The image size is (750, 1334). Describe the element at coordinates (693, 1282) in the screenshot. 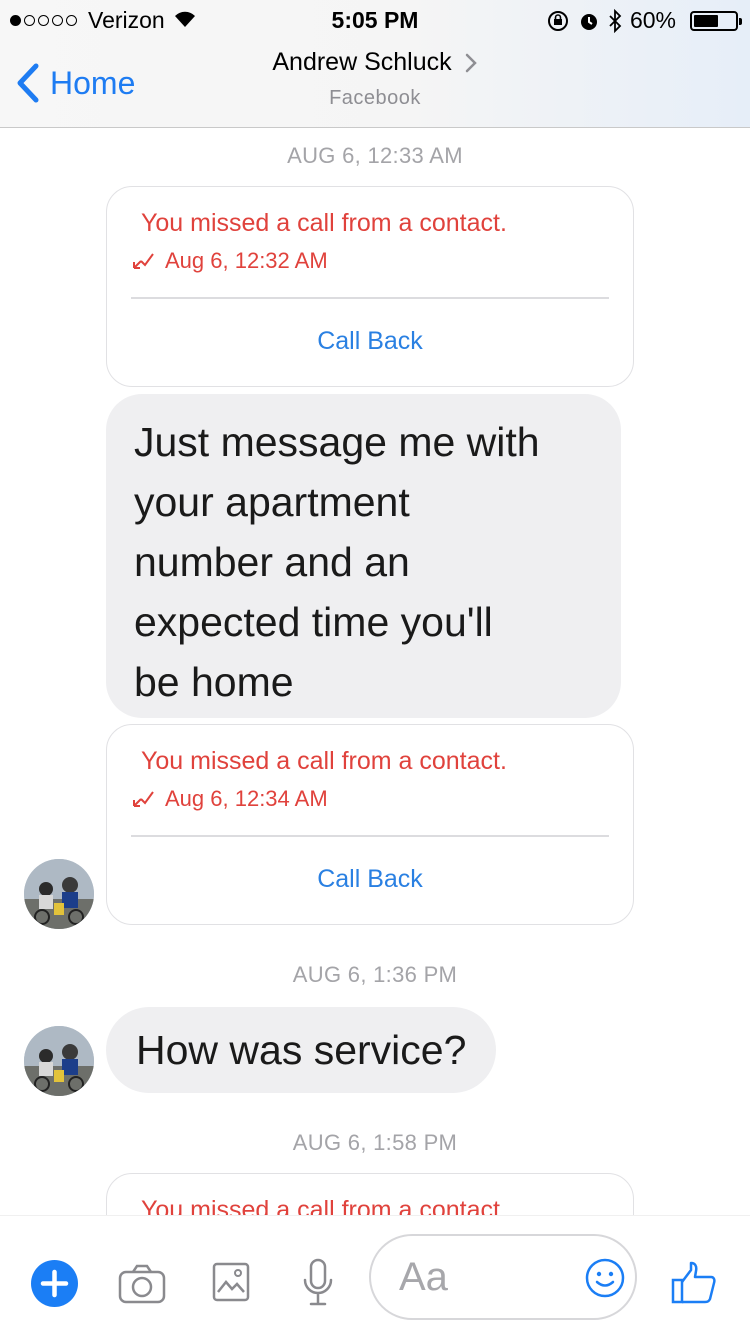

I see `thumbs-up-icon` at that location.